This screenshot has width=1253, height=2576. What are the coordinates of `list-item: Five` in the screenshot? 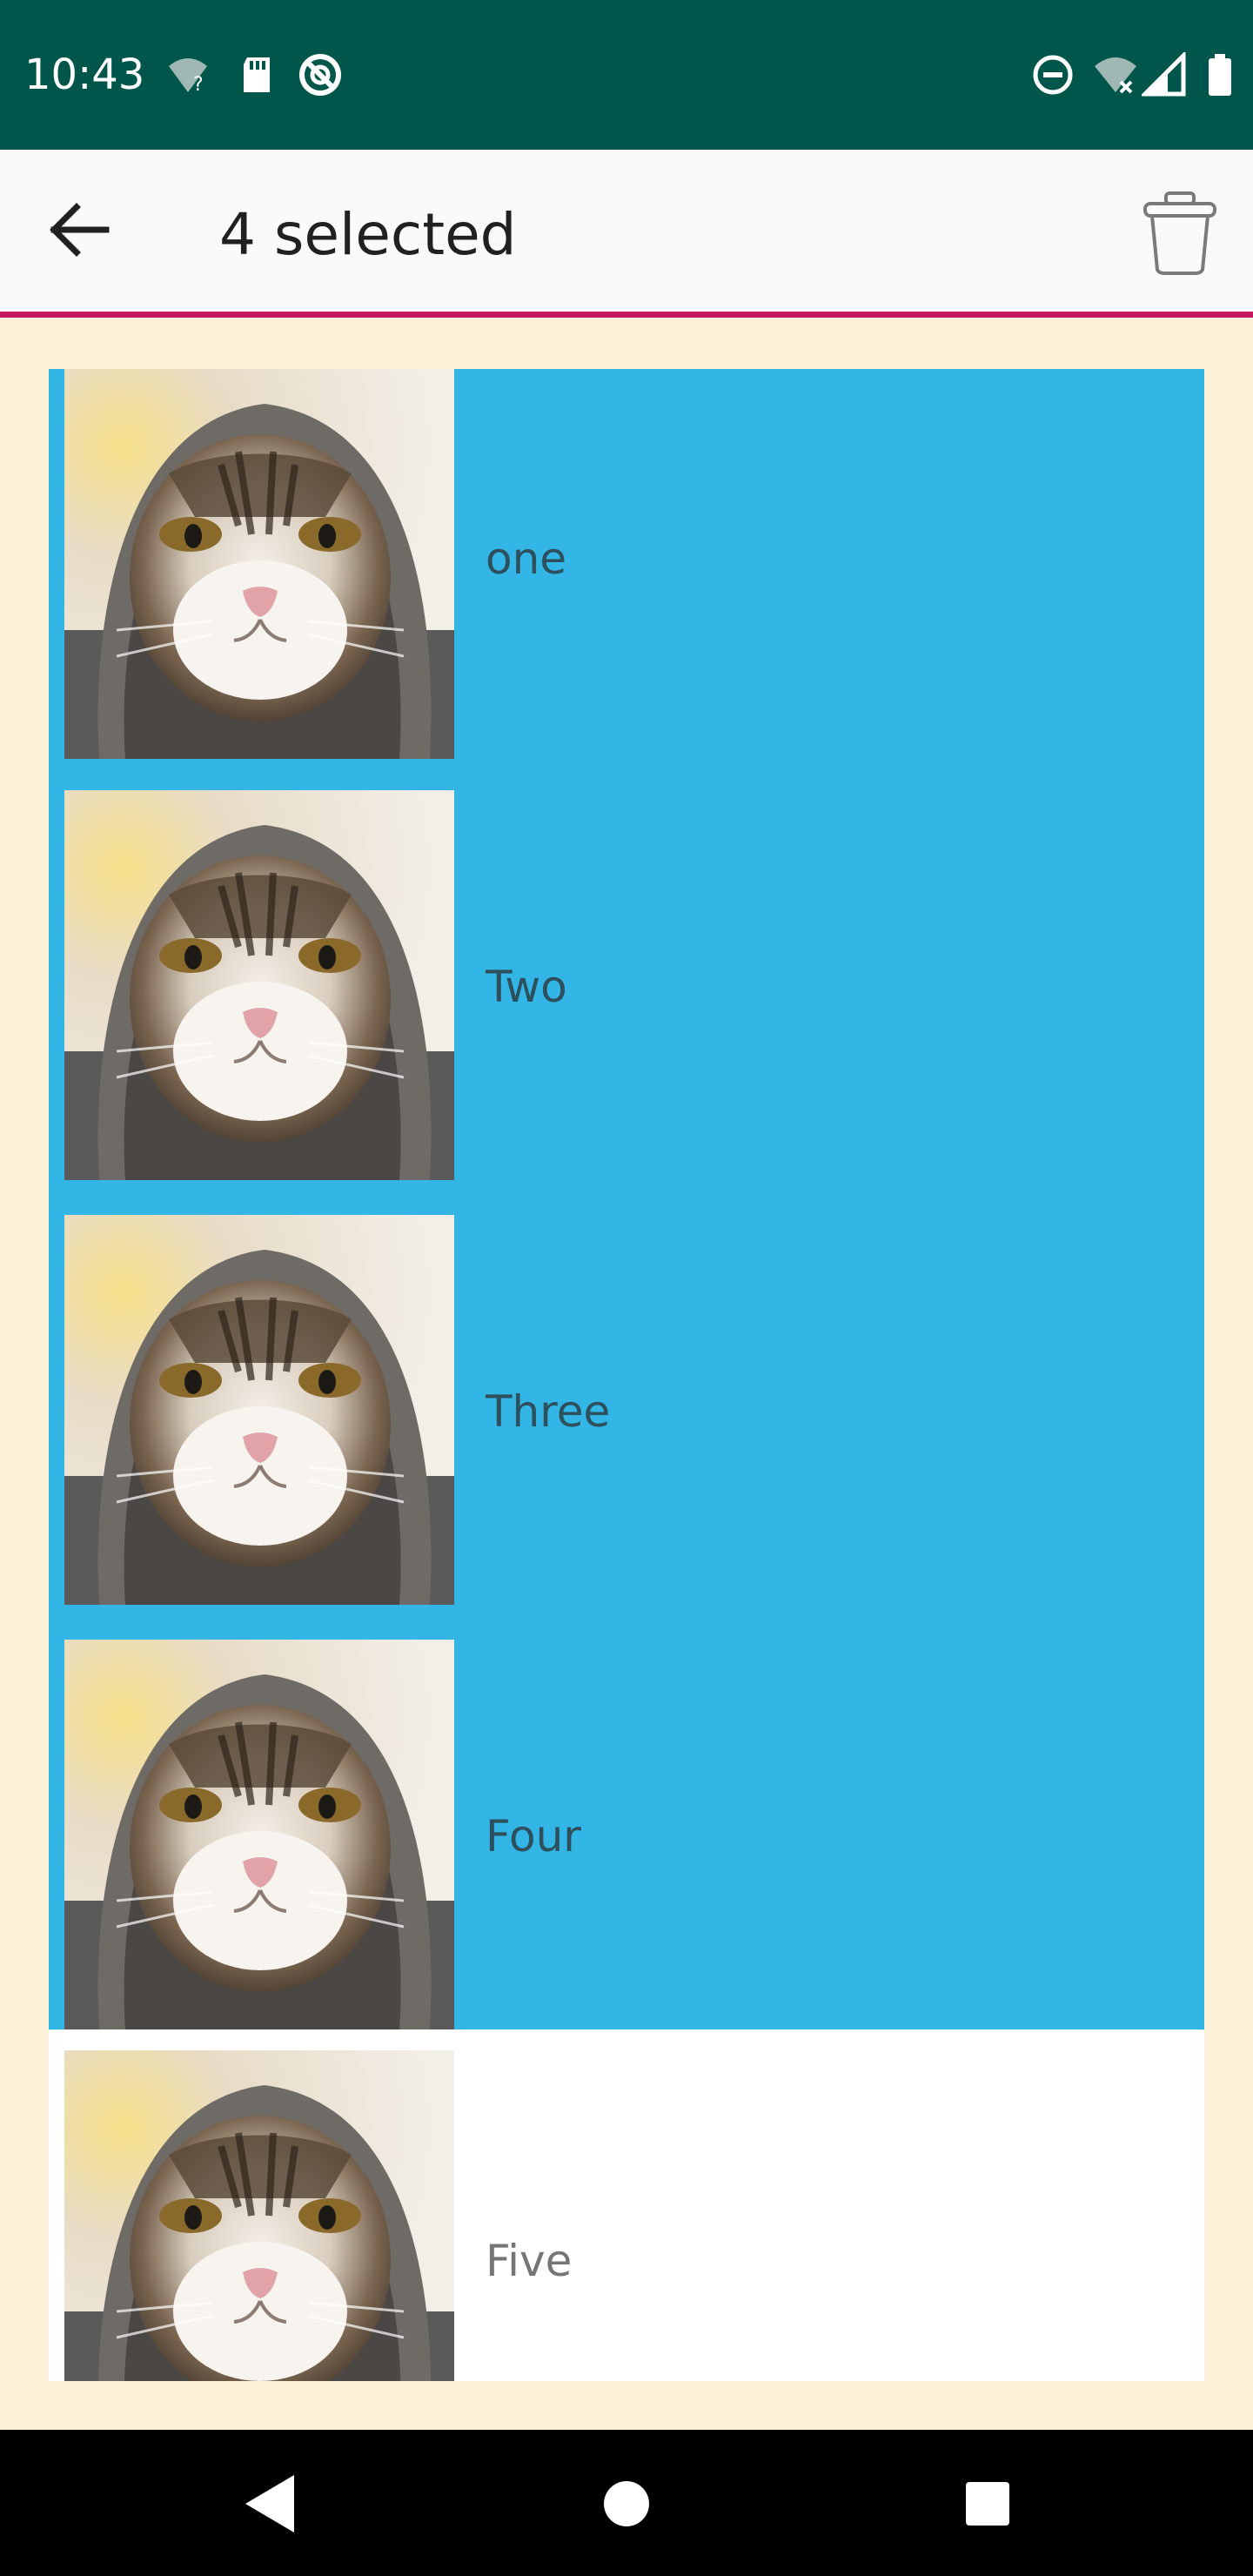 It's located at (626, 2205).